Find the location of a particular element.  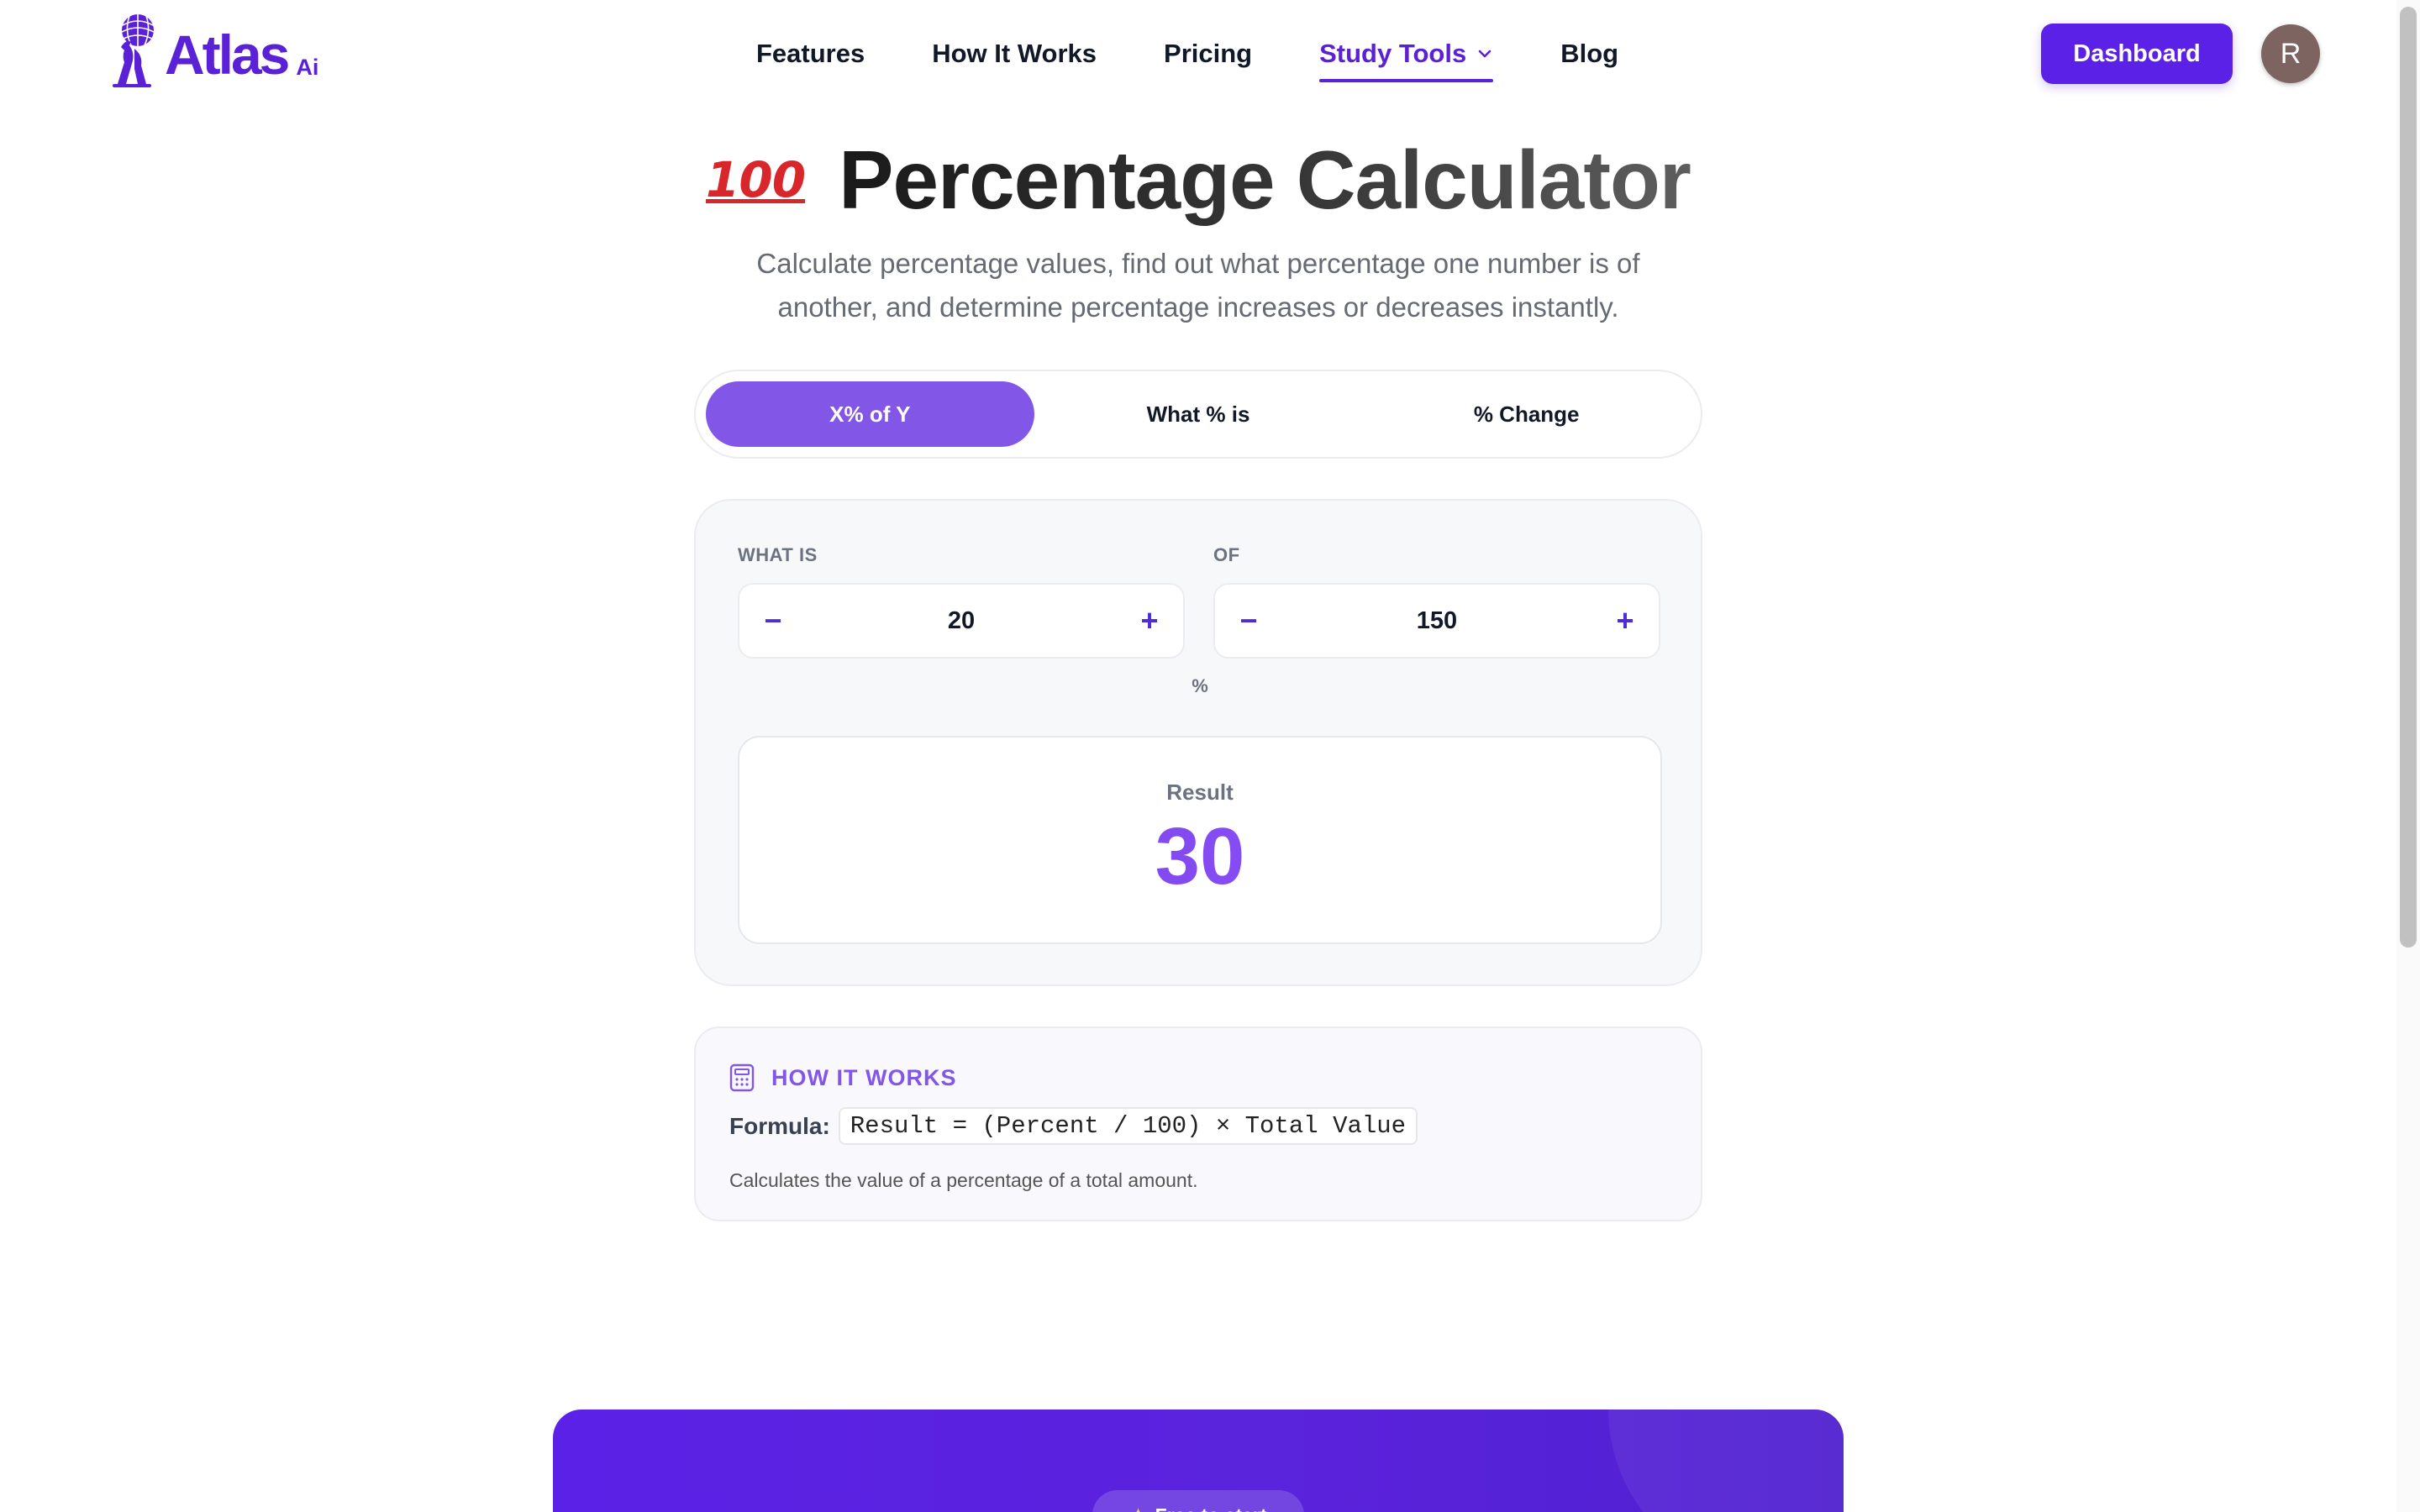

cta-banner: ✦ Free to start is located at coordinates (1198, 1461).